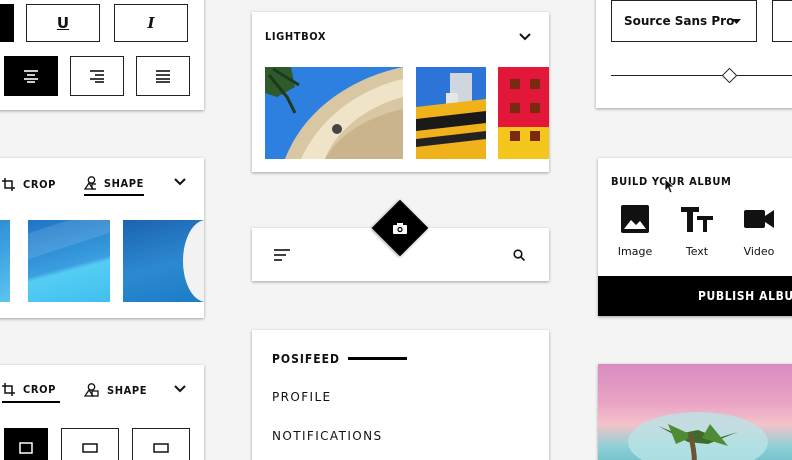 This screenshot has width=792, height=460. Describe the element at coordinates (759, 233) in the screenshot. I see `album-option-video: Video` at that location.